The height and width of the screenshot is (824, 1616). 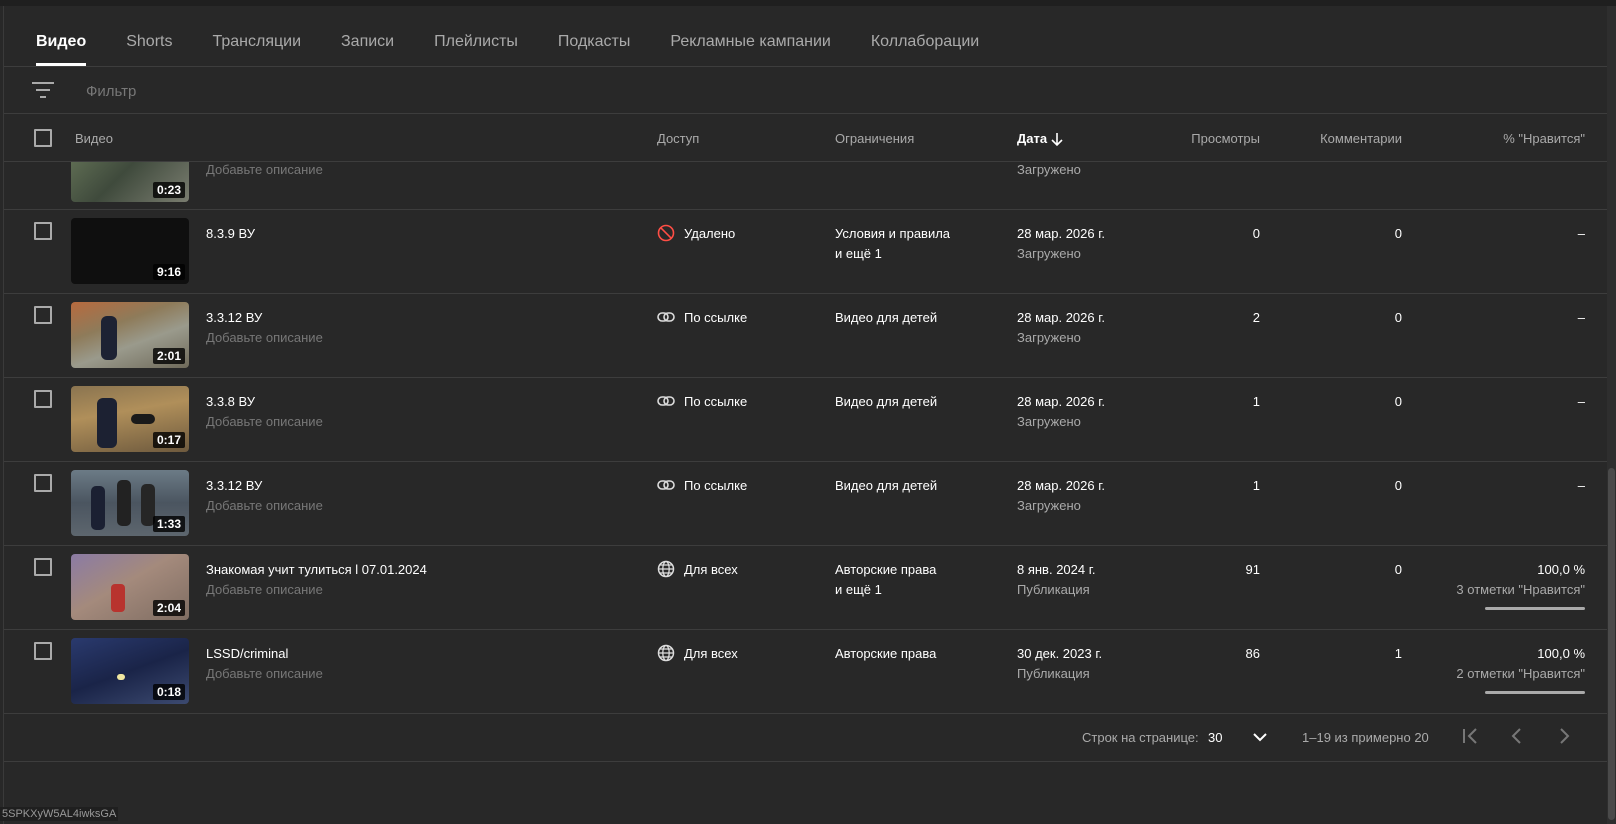 What do you see at coordinates (874, 138) in the screenshot?
I see `column-header-restrictions: Ограничения` at bounding box center [874, 138].